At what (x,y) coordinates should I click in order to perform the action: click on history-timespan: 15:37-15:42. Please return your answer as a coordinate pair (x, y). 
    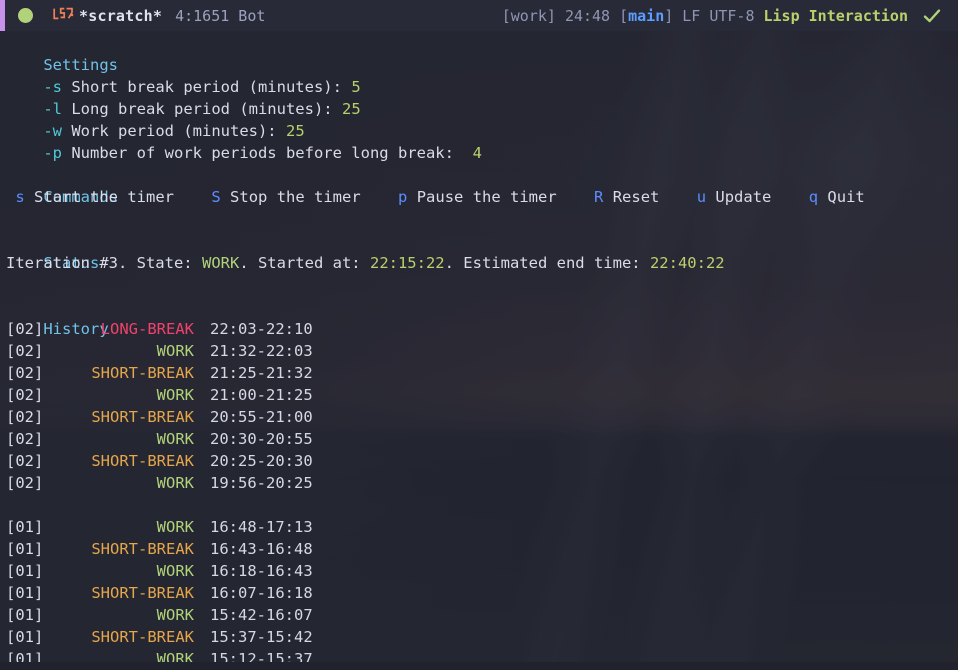
    Looking at the image, I should click on (261, 637).